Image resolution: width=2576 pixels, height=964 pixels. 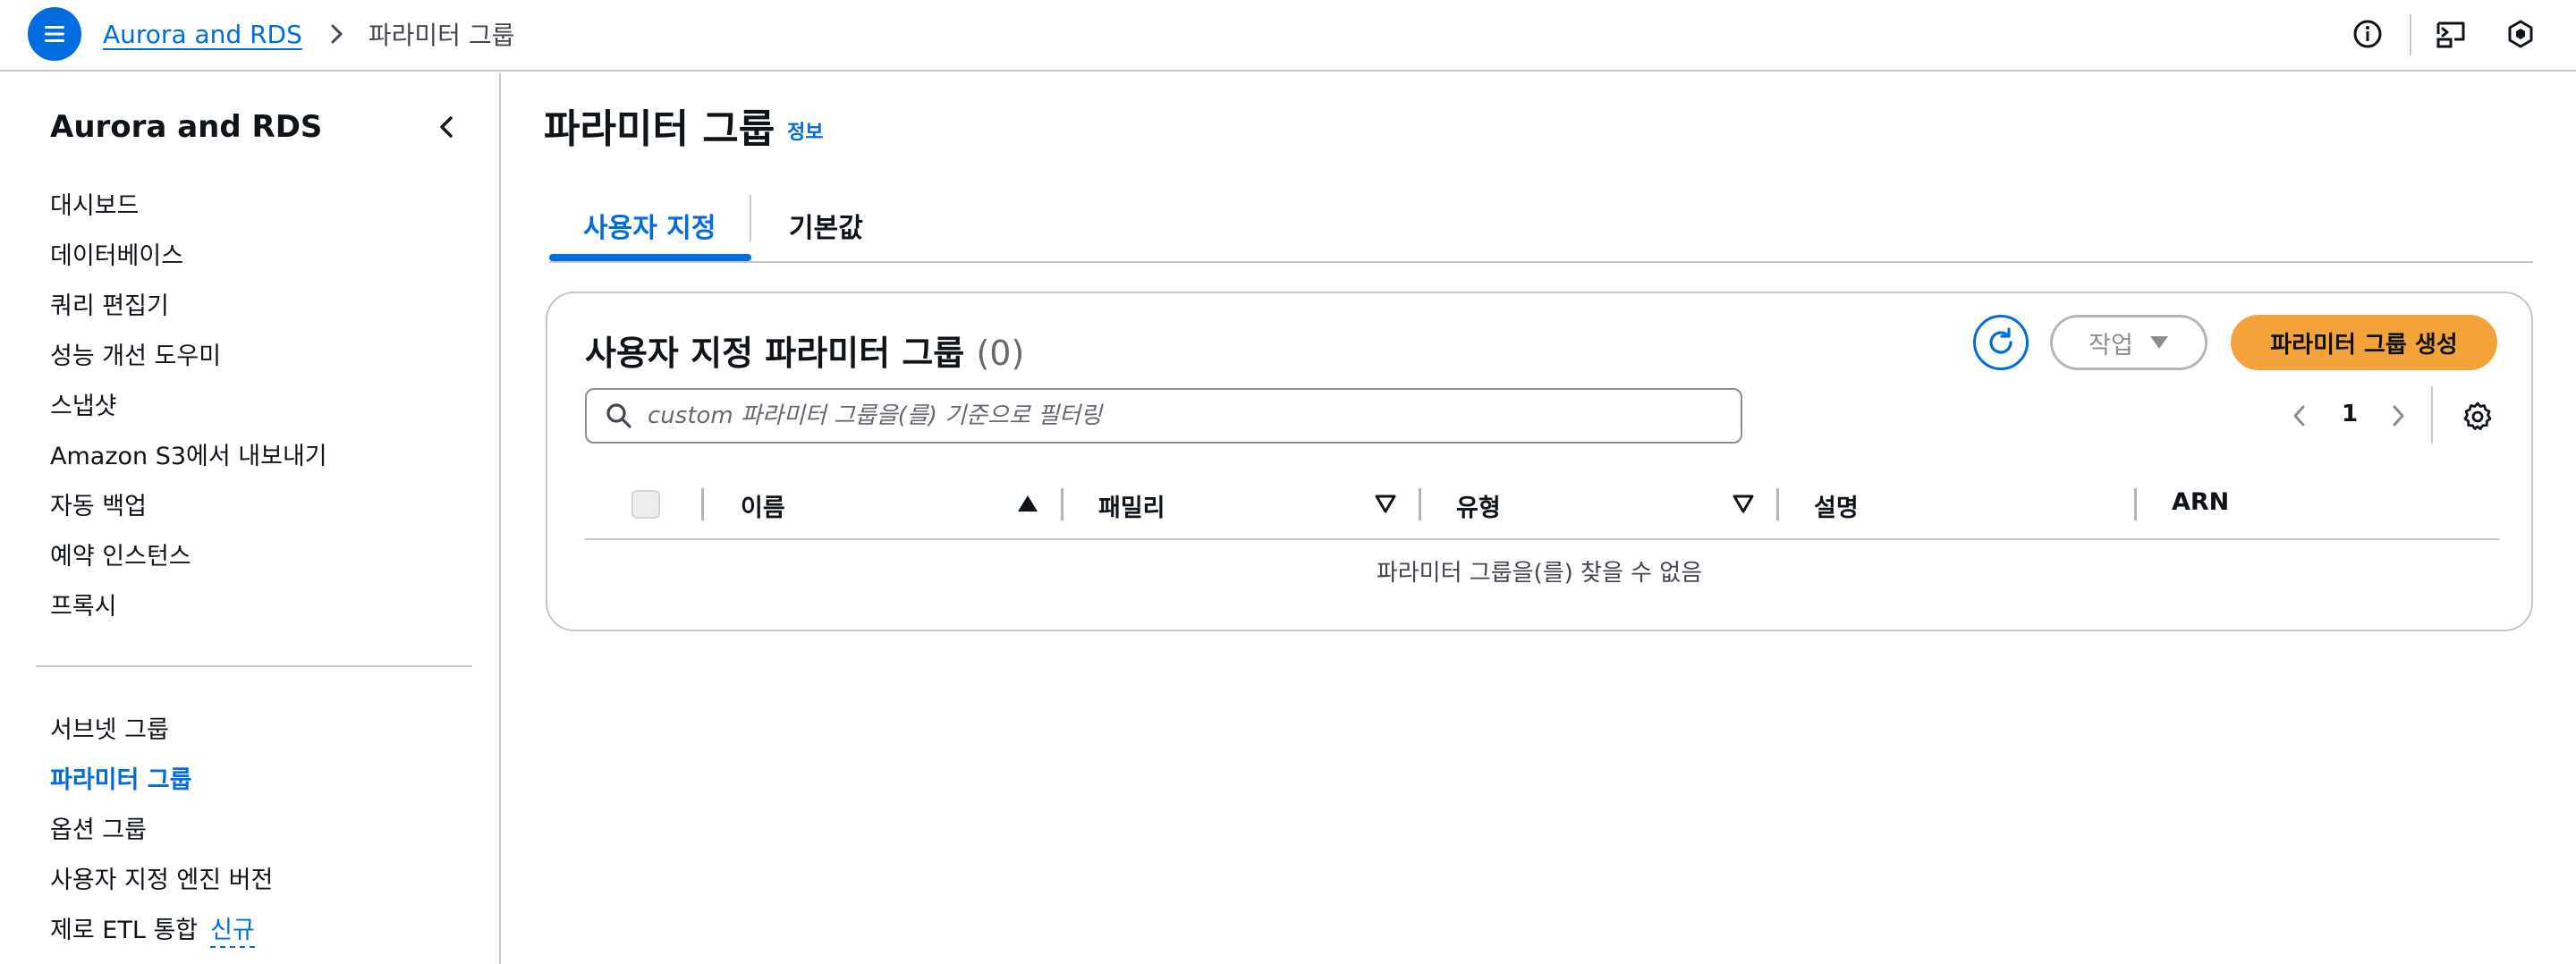 I want to click on info-icon, so click(x=2367, y=34).